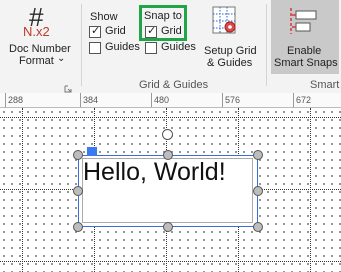 The width and height of the screenshot is (341, 272). What do you see at coordinates (78, 155) in the screenshot?
I see `resize-handle-top-left` at bounding box center [78, 155].